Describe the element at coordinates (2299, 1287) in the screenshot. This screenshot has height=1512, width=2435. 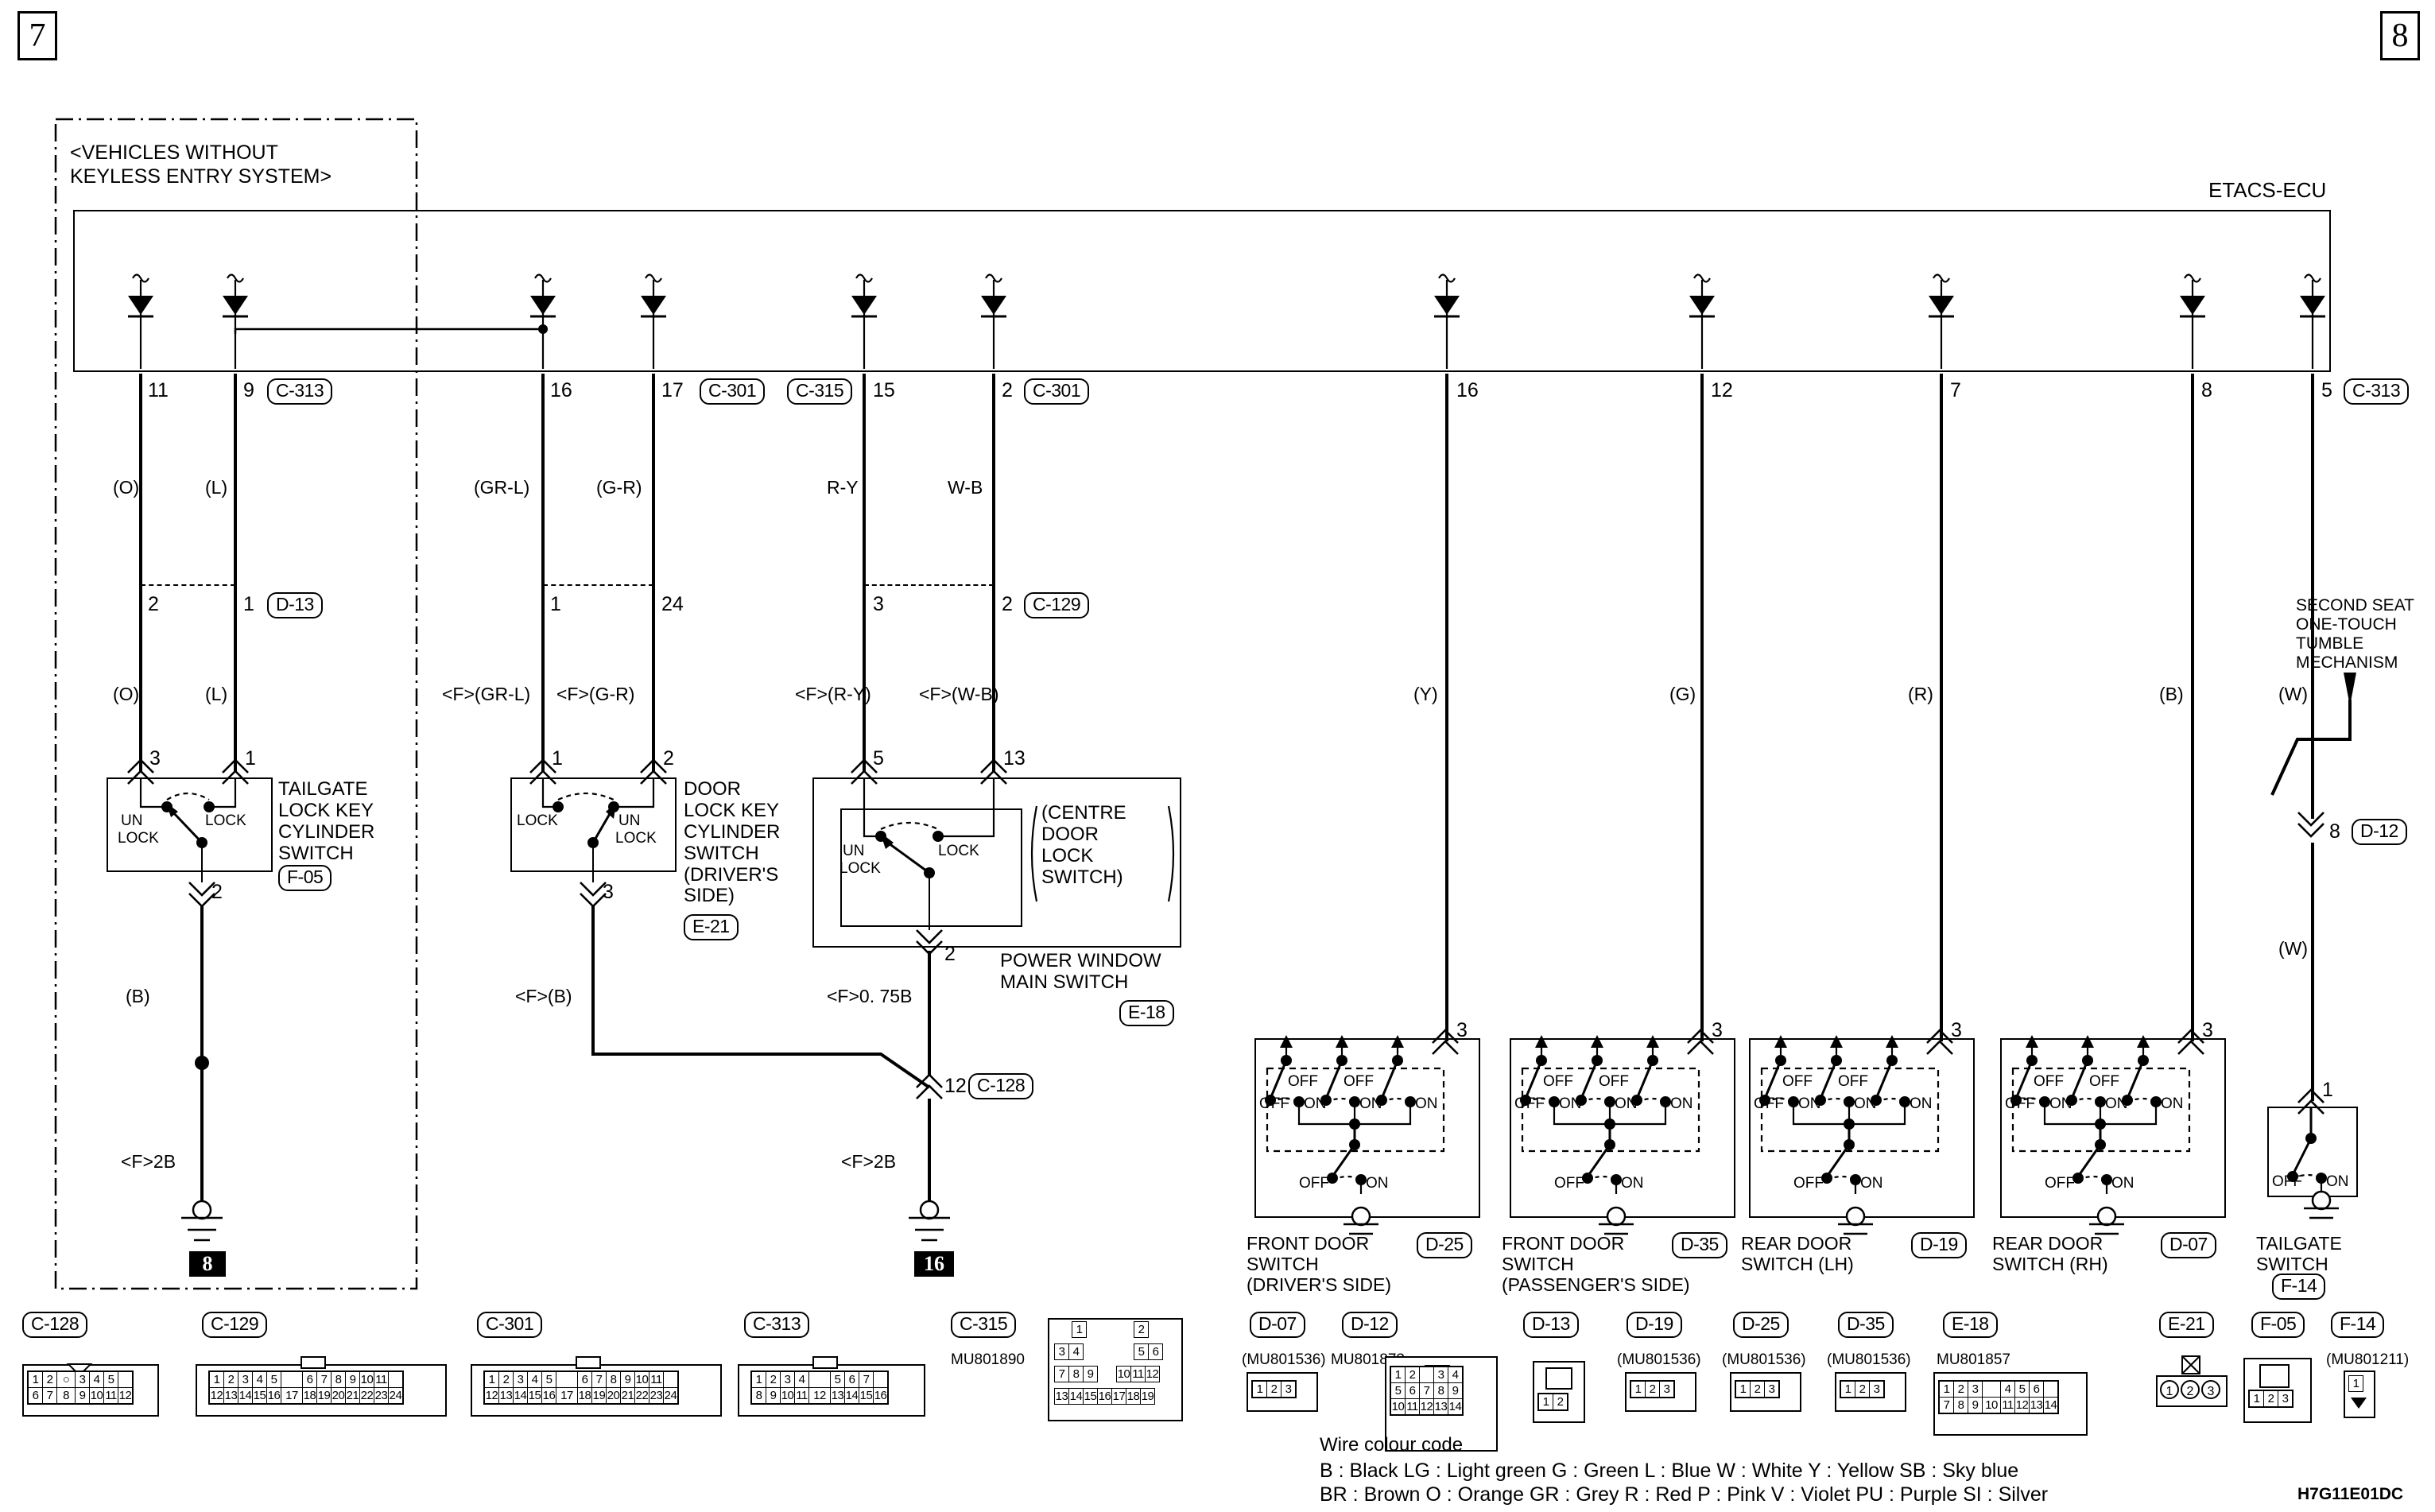
I see `connector-F-14-tailgate: F-14` at that location.